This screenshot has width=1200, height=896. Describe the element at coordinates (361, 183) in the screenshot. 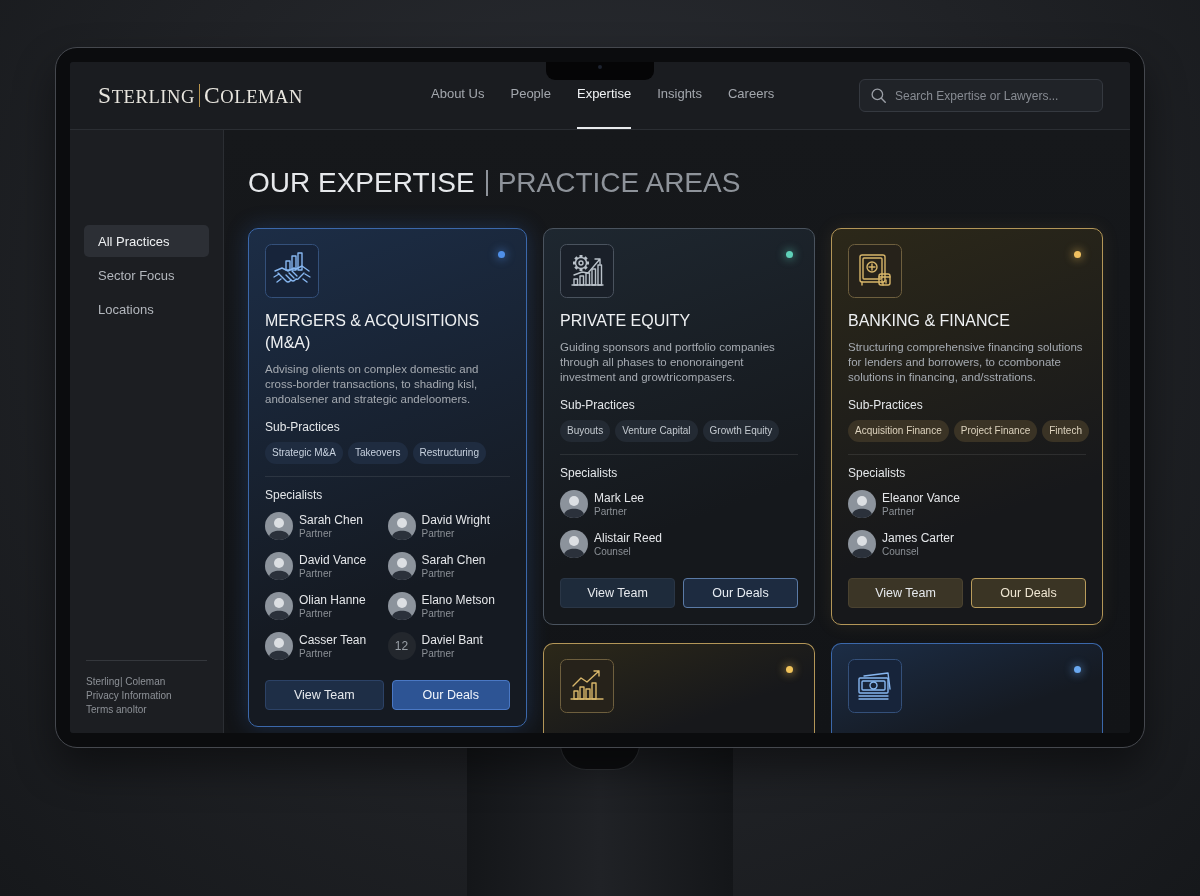

I see `page-title: OUR EXPERTISE` at that location.